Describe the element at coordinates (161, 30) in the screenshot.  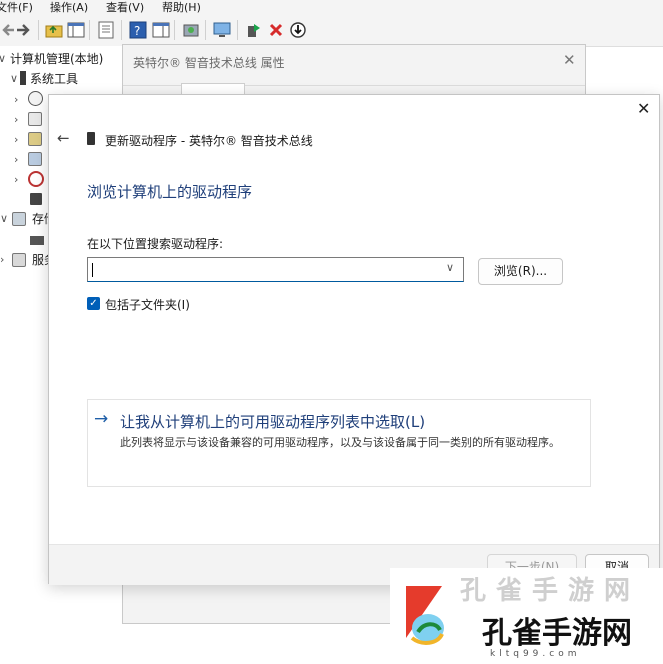
I see `action-pane-icon` at that location.